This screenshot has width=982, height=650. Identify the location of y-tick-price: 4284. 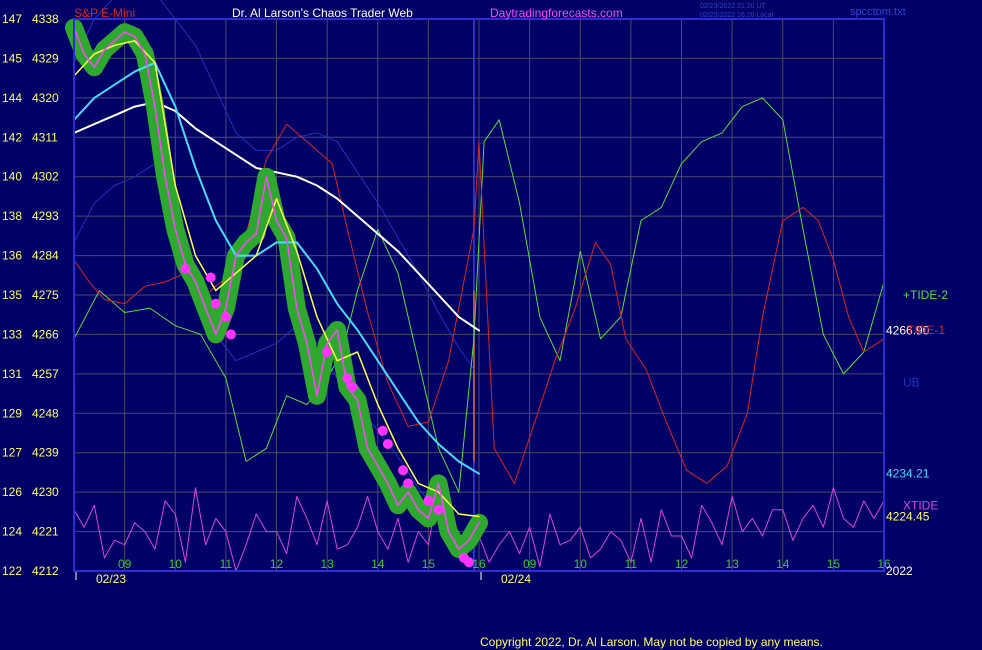
(45, 256).